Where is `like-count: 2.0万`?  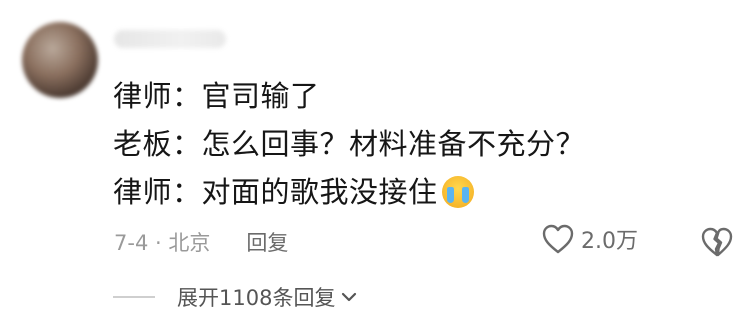
like-count: 2.0万 is located at coordinates (609, 241).